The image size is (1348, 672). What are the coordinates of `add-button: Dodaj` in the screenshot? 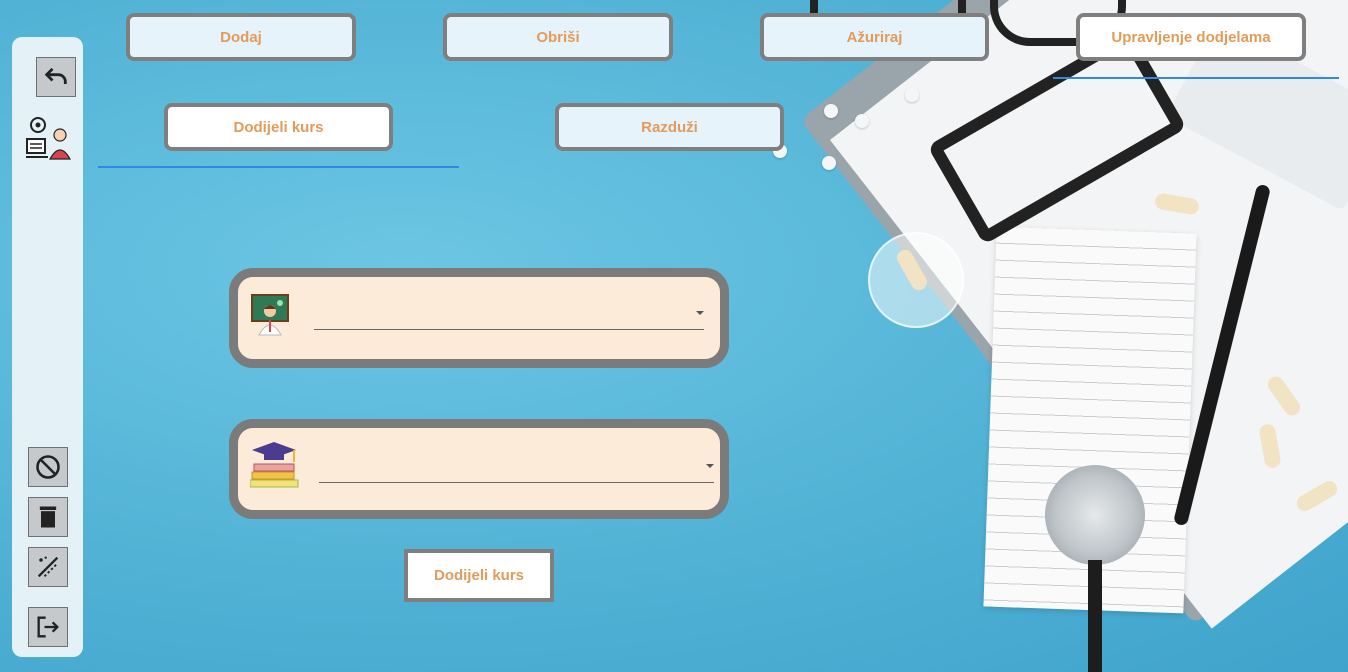 It's located at (241, 37).